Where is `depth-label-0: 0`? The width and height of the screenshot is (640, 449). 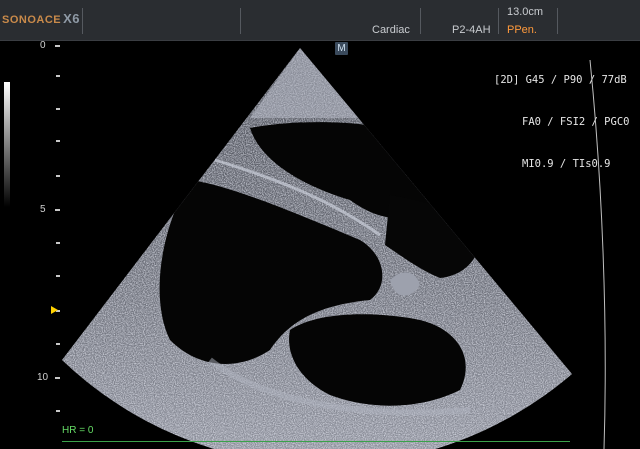 depth-label-0: 0 is located at coordinates (43, 45).